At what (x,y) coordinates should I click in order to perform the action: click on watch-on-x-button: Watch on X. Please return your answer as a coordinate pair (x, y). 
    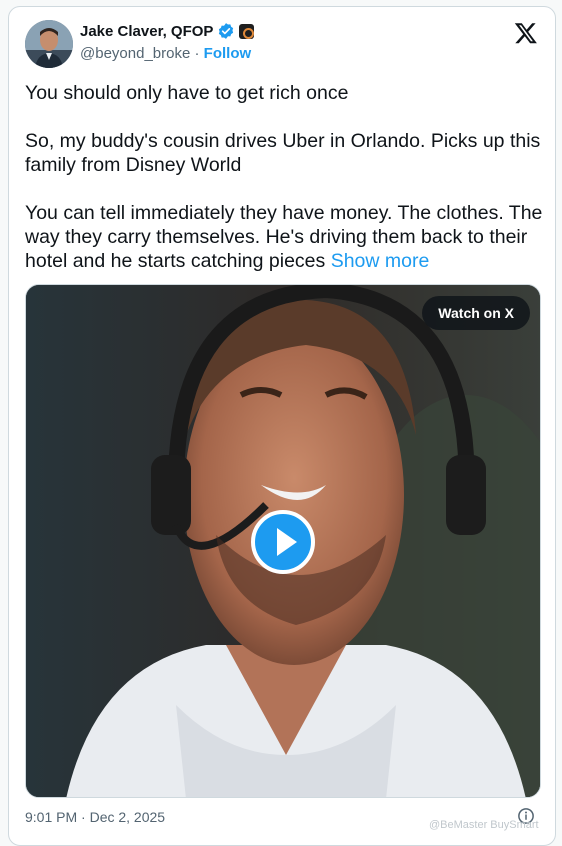
    Looking at the image, I should click on (476, 313).